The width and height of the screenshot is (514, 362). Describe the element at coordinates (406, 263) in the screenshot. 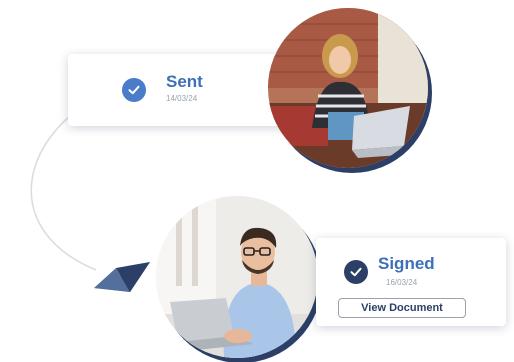

I see `signed-status-title: Signed` at that location.